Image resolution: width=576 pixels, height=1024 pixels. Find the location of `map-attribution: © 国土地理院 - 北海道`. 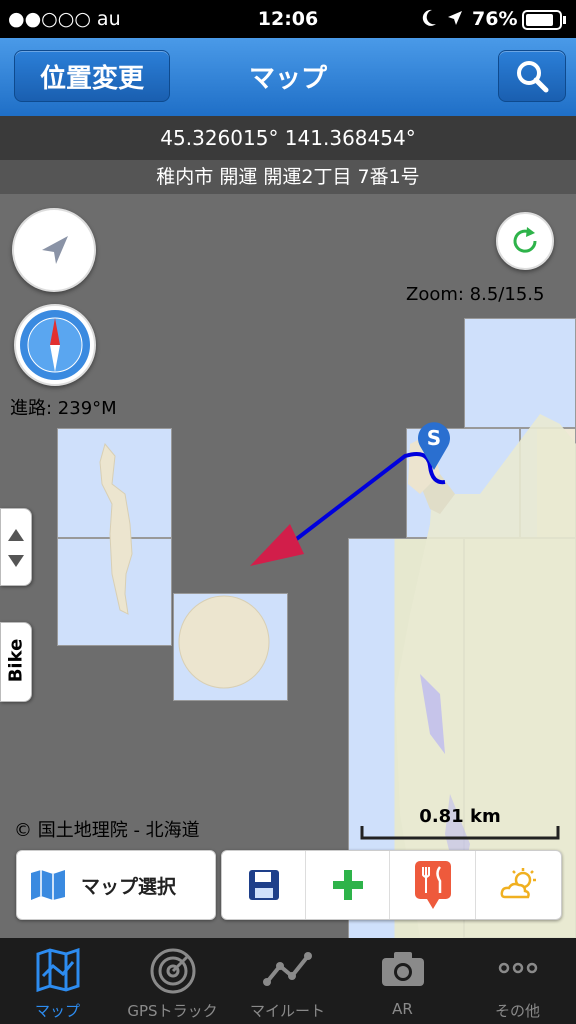

map-attribution: © 国土地理院 - 北海道 is located at coordinates (107, 830).